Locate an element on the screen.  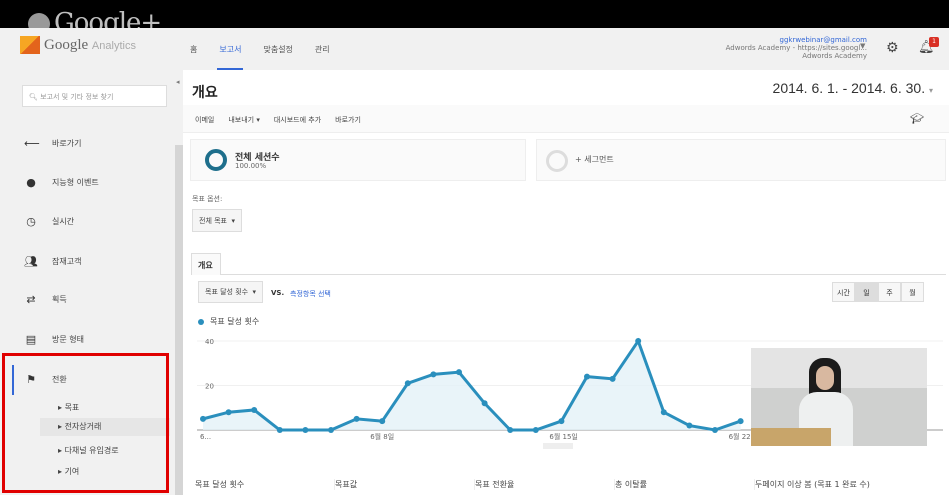
granularity-day: 일 is located at coordinates (866, 292).